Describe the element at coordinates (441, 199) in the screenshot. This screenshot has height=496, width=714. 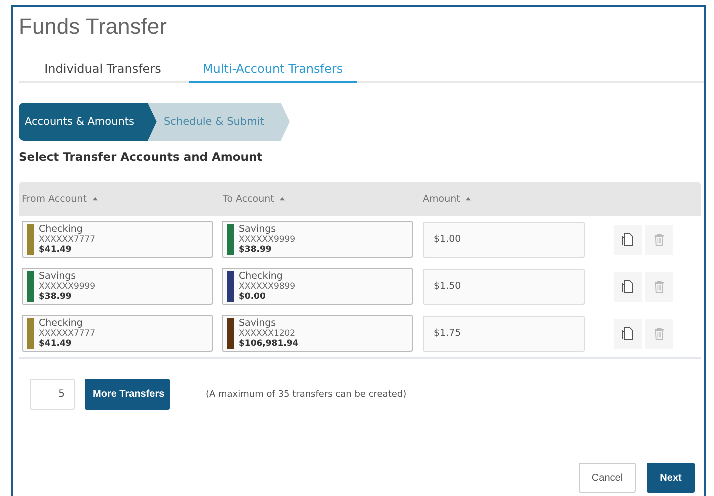
I see `column-header: Amount` at that location.